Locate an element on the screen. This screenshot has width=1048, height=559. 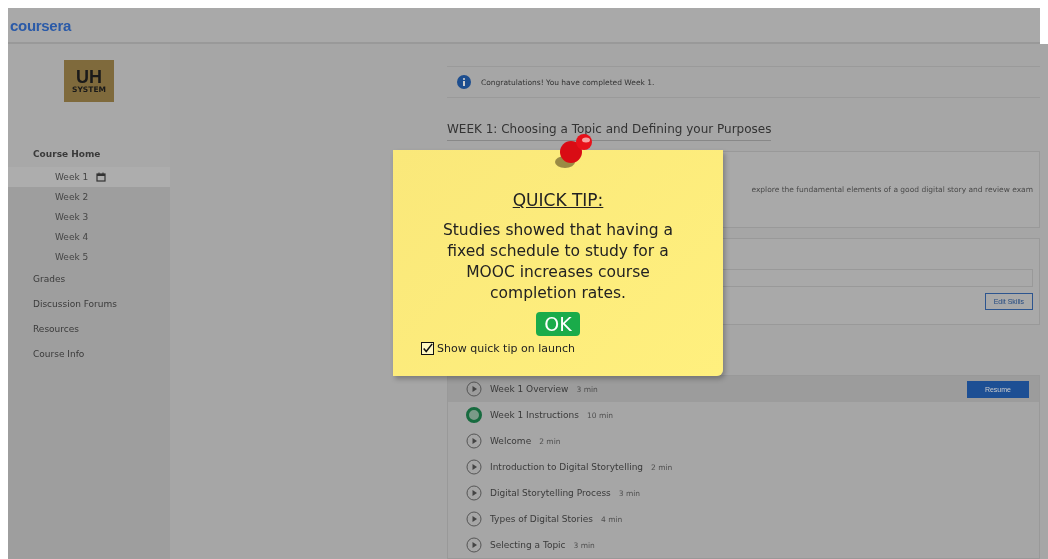
ok-button: OK is located at coordinates (558, 324).